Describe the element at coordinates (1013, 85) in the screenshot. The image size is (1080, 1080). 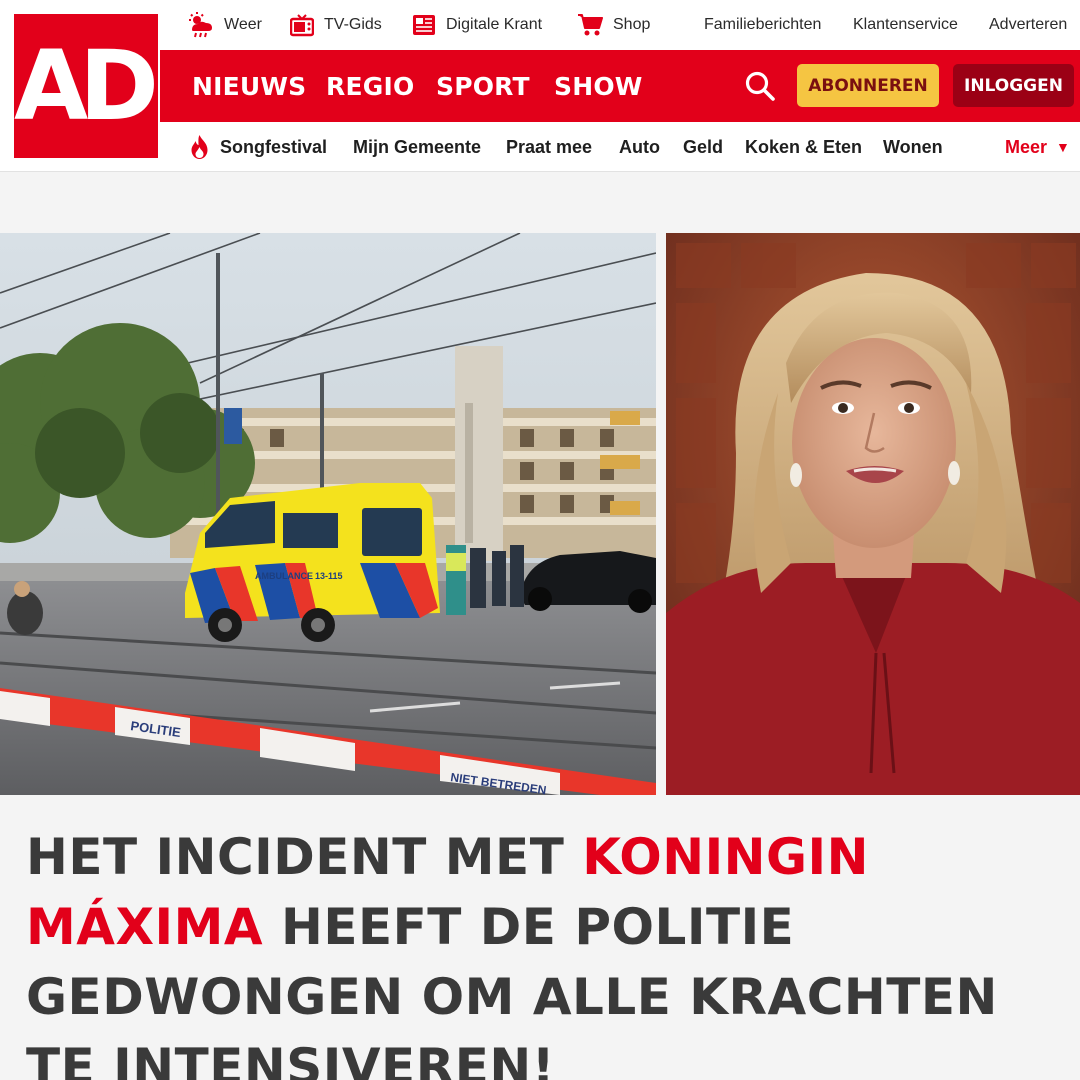
I see `login-button: INLOGGEN` at that location.